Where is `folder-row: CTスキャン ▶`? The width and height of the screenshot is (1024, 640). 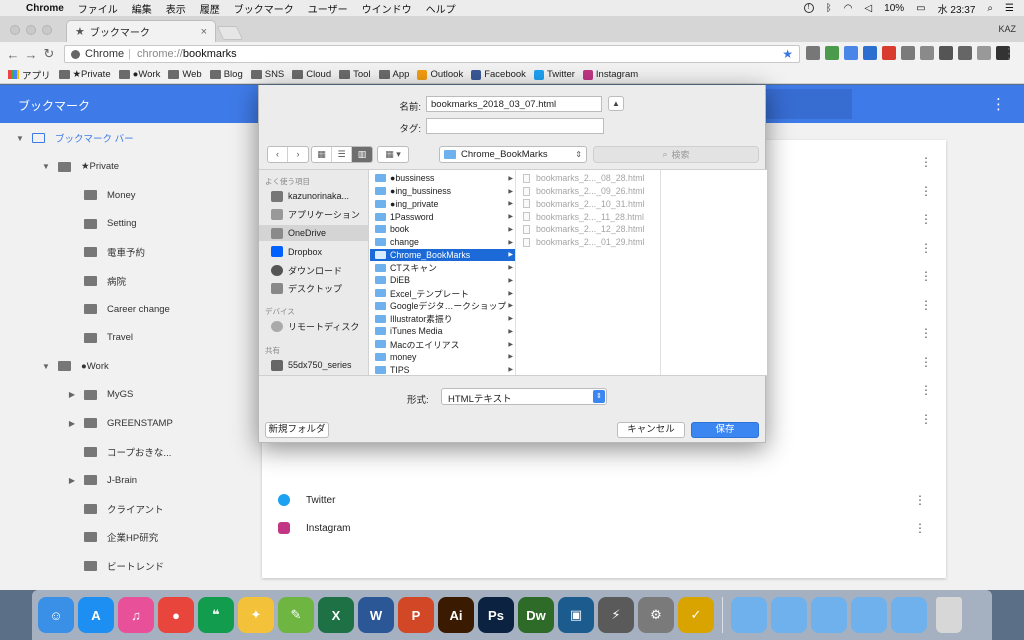
folder-row: CTスキャン ▶ is located at coordinates (442, 267).